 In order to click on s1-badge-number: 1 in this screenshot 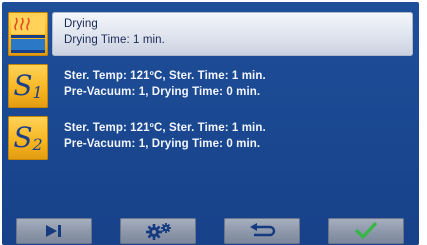, I will do `click(37, 92)`.